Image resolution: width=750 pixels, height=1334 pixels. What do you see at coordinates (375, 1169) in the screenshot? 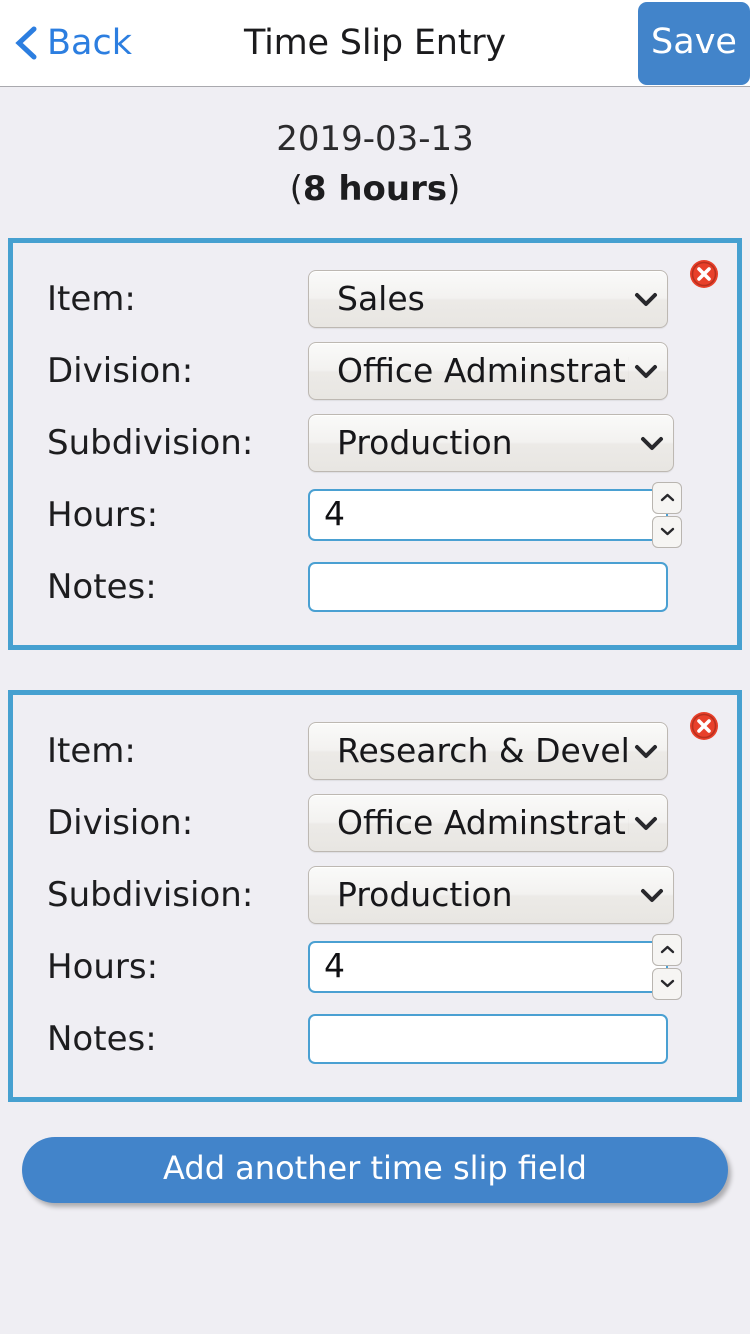
I see `add-time-slip-button: Add another time slip field` at bounding box center [375, 1169].